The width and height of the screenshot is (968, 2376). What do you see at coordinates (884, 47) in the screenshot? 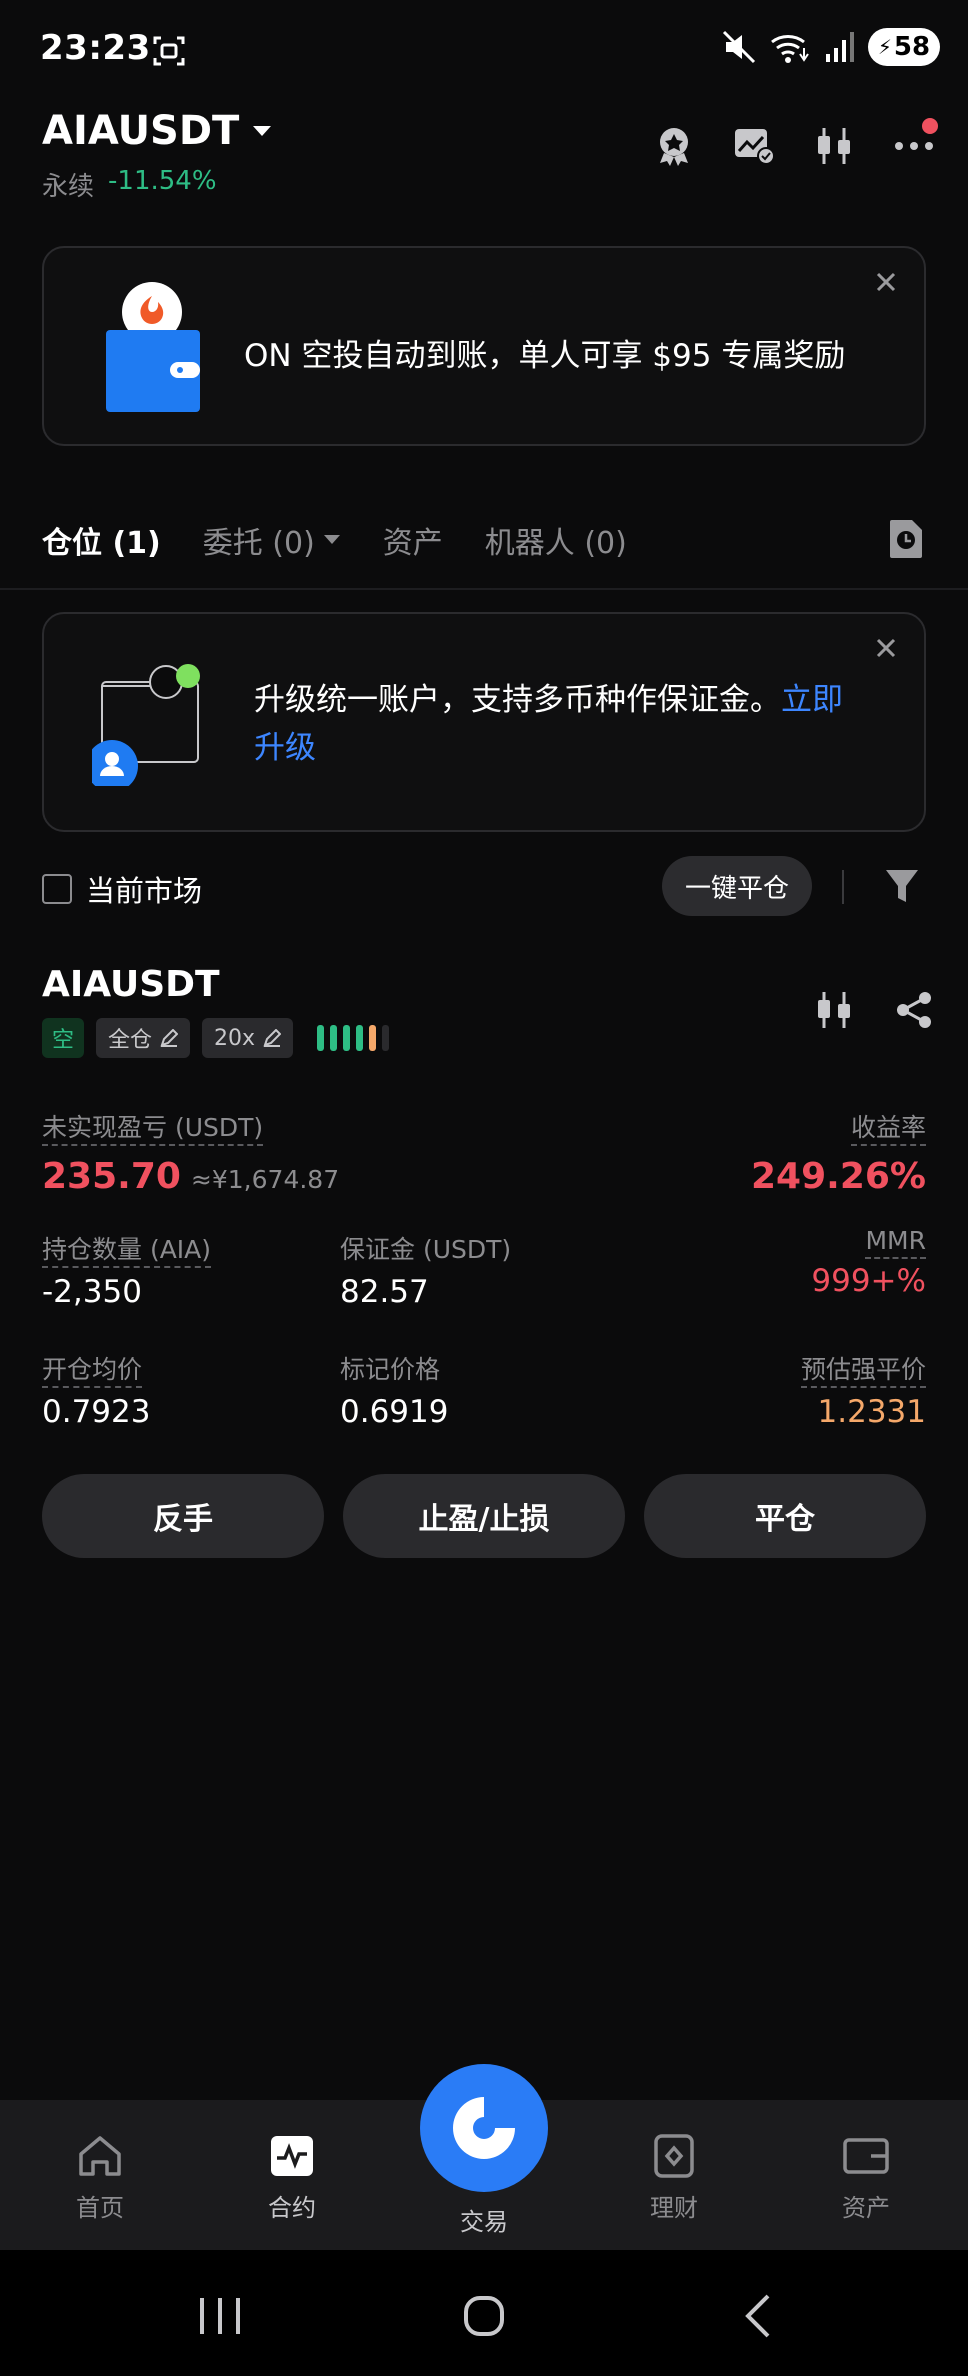
I see `charging-icon: ⚡` at bounding box center [884, 47].